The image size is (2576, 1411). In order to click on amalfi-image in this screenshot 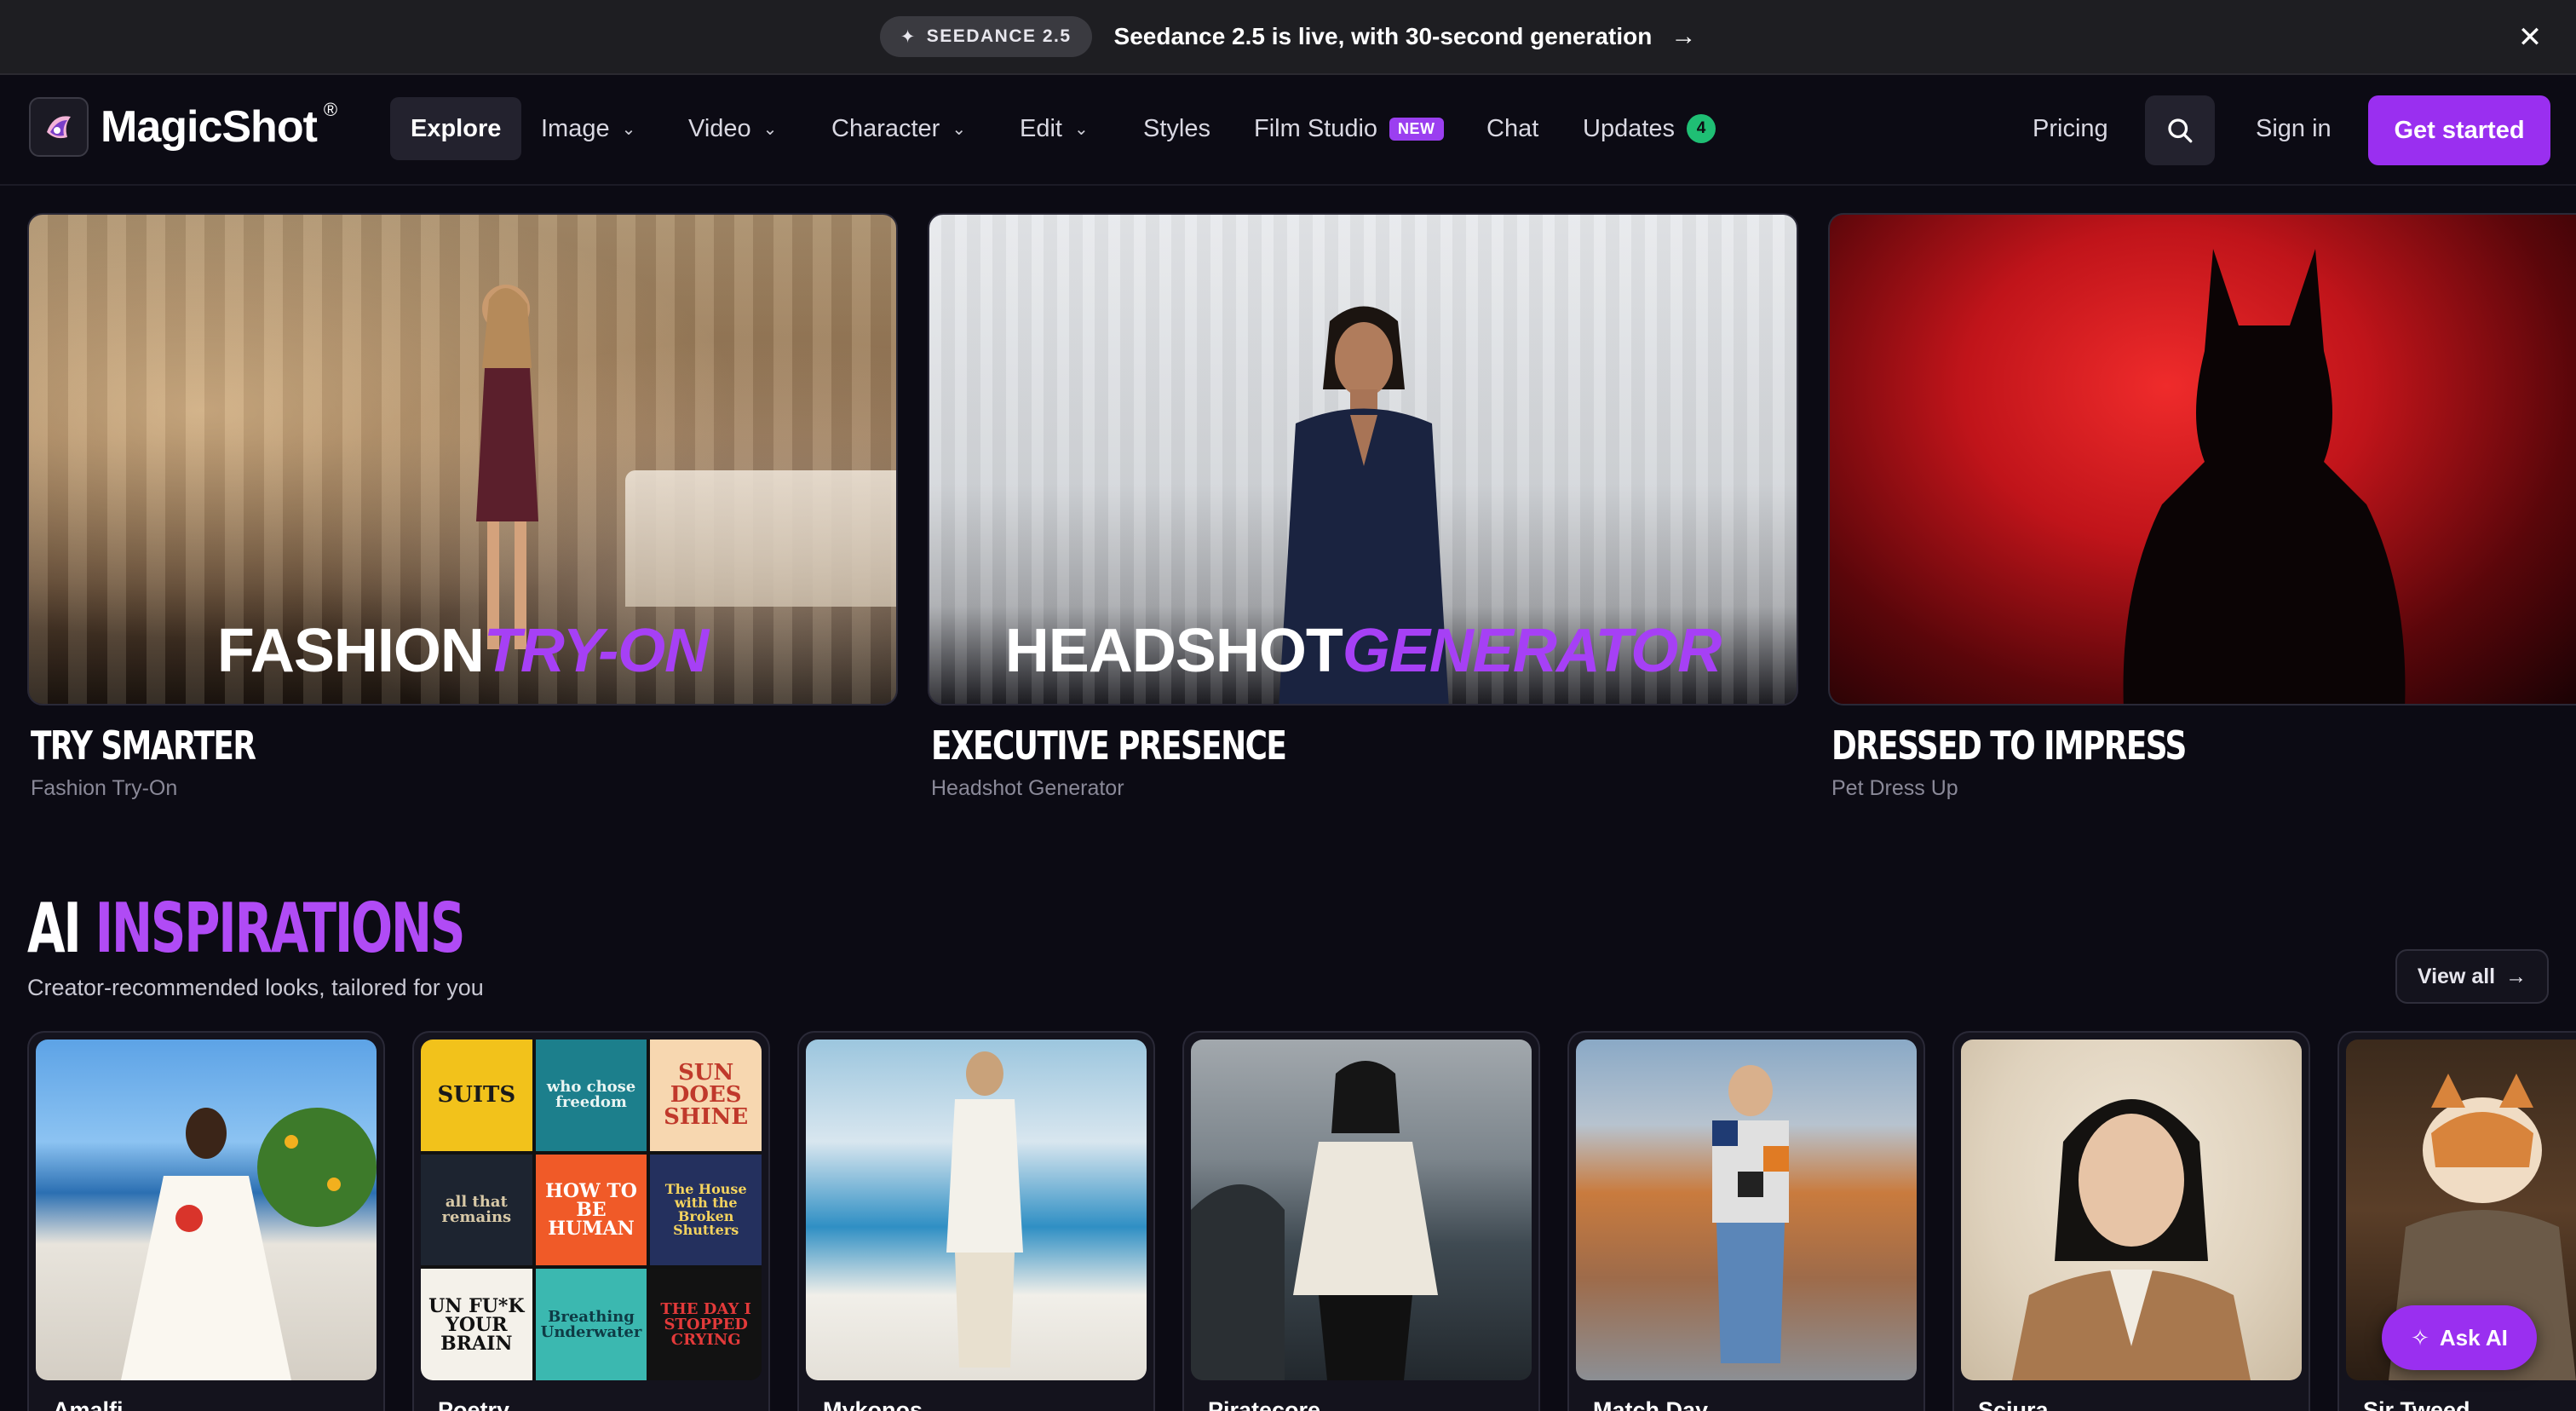, I will do `click(207, 1210)`.